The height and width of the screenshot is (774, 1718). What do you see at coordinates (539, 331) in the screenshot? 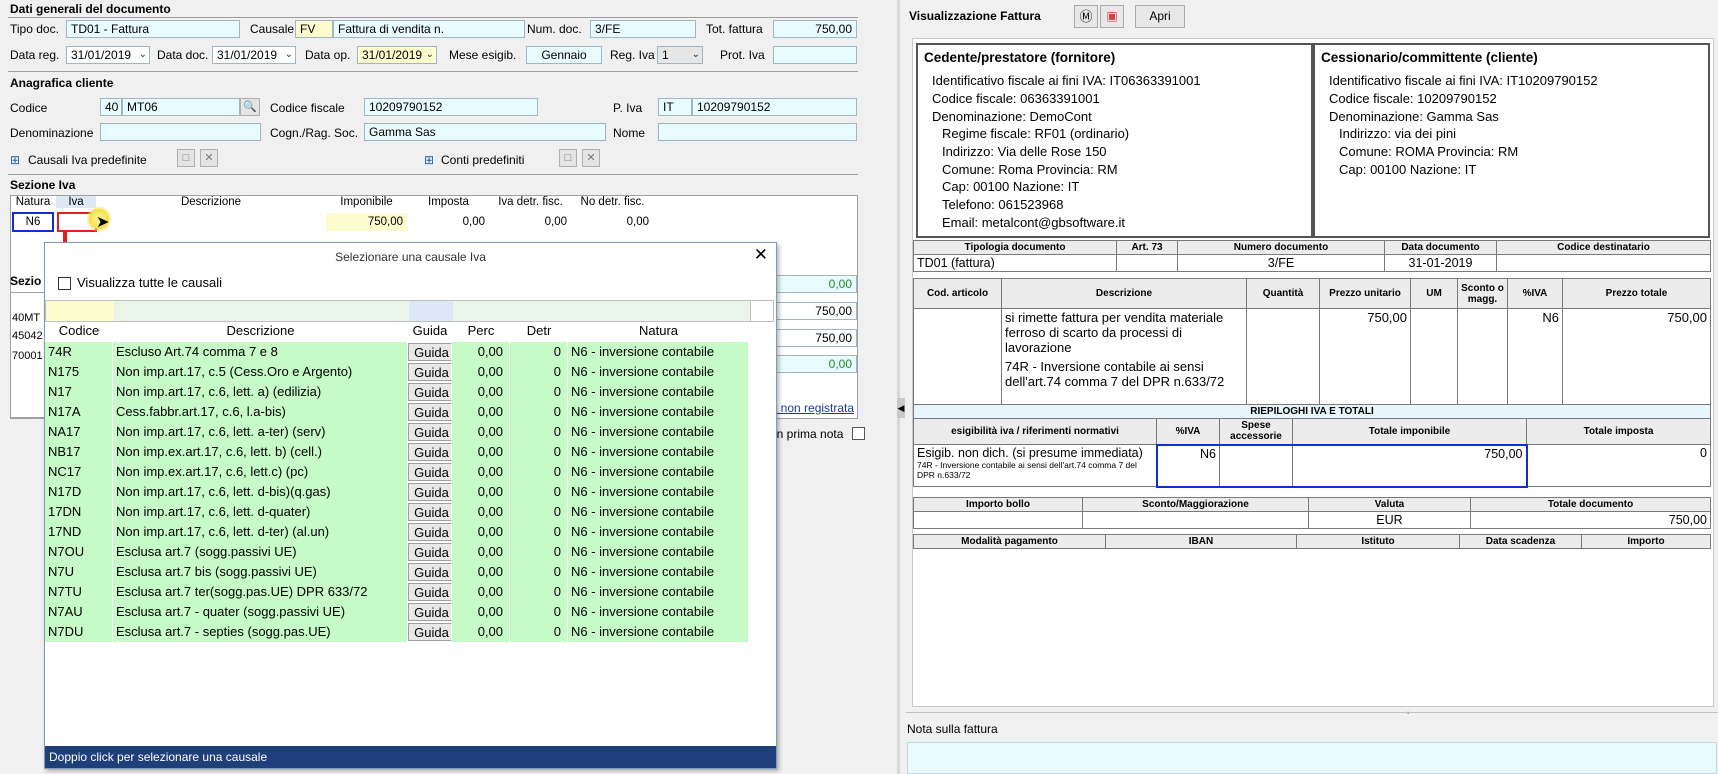
I see `col-detr: Detr` at bounding box center [539, 331].